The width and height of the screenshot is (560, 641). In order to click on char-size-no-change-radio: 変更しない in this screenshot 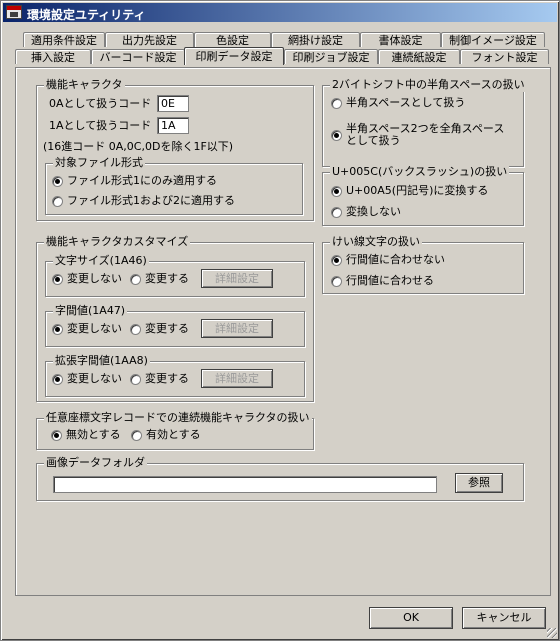, I will do `click(87, 279)`.